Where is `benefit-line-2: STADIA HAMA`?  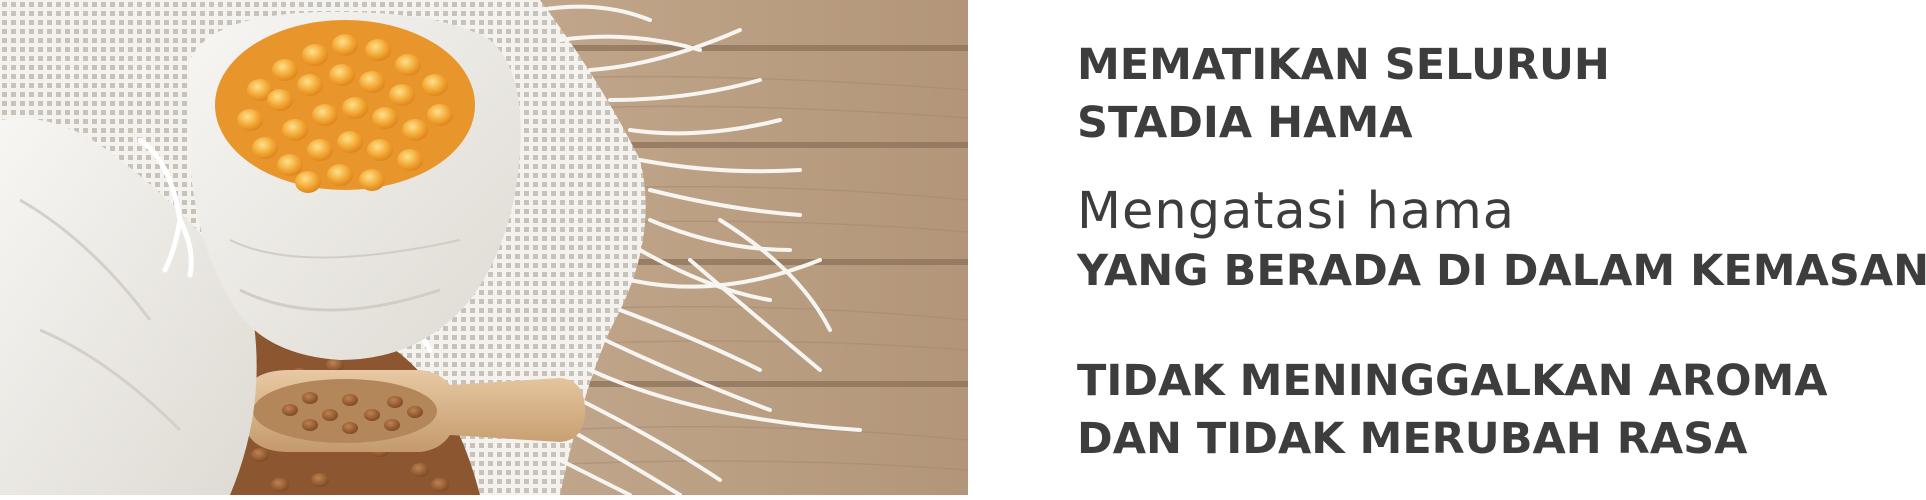 benefit-line-2: STADIA HAMA is located at coordinates (1245, 123).